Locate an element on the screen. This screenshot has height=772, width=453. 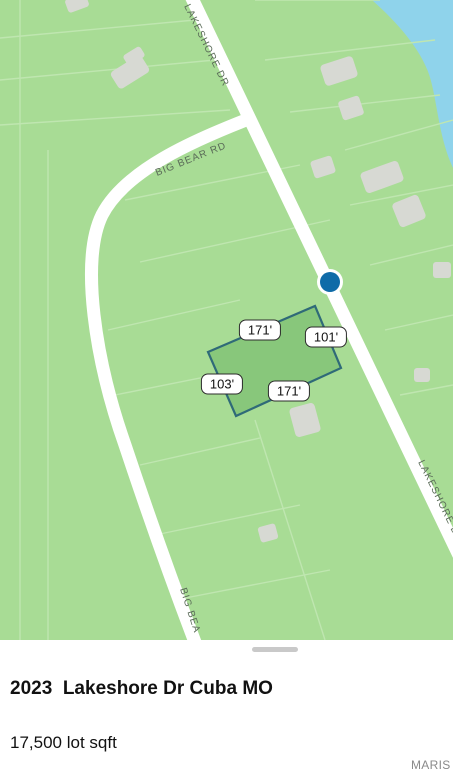
lot-dimension-top: 171' is located at coordinates (260, 330).